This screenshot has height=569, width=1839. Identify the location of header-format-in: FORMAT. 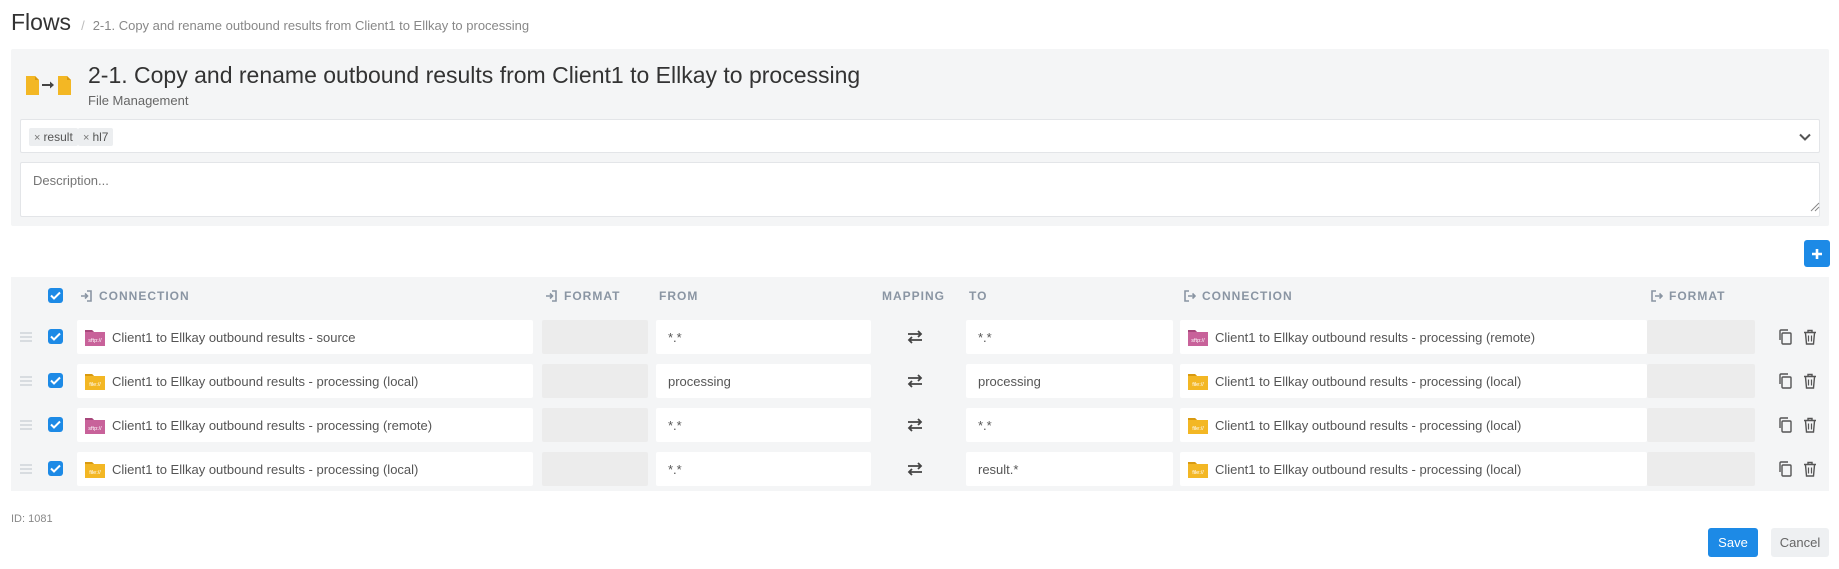
(582, 296).